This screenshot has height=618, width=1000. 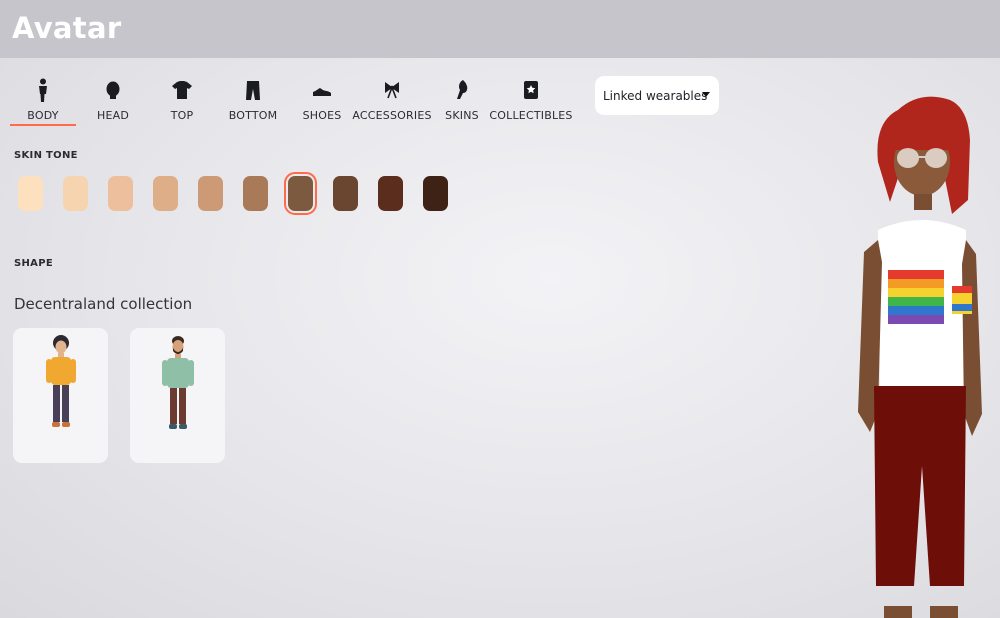 What do you see at coordinates (322, 100) in the screenshot?
I see `tab-shoes: SHOES` at bounding box center [322, 100].